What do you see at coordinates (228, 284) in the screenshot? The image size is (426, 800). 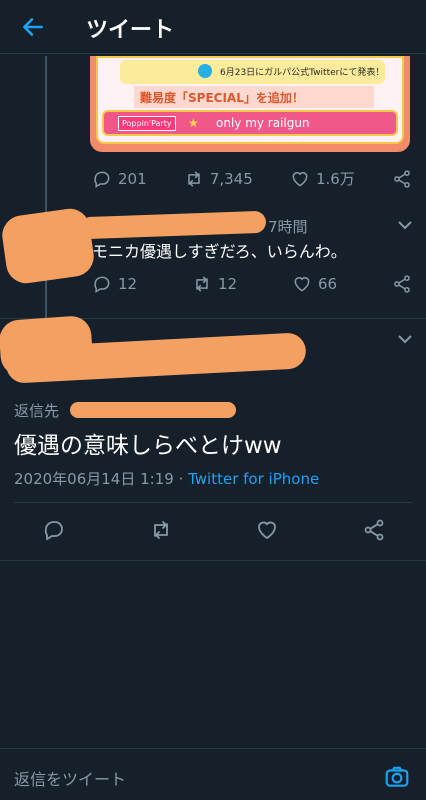 I see `retweet-count: 12` at bounding box center [228, 284].